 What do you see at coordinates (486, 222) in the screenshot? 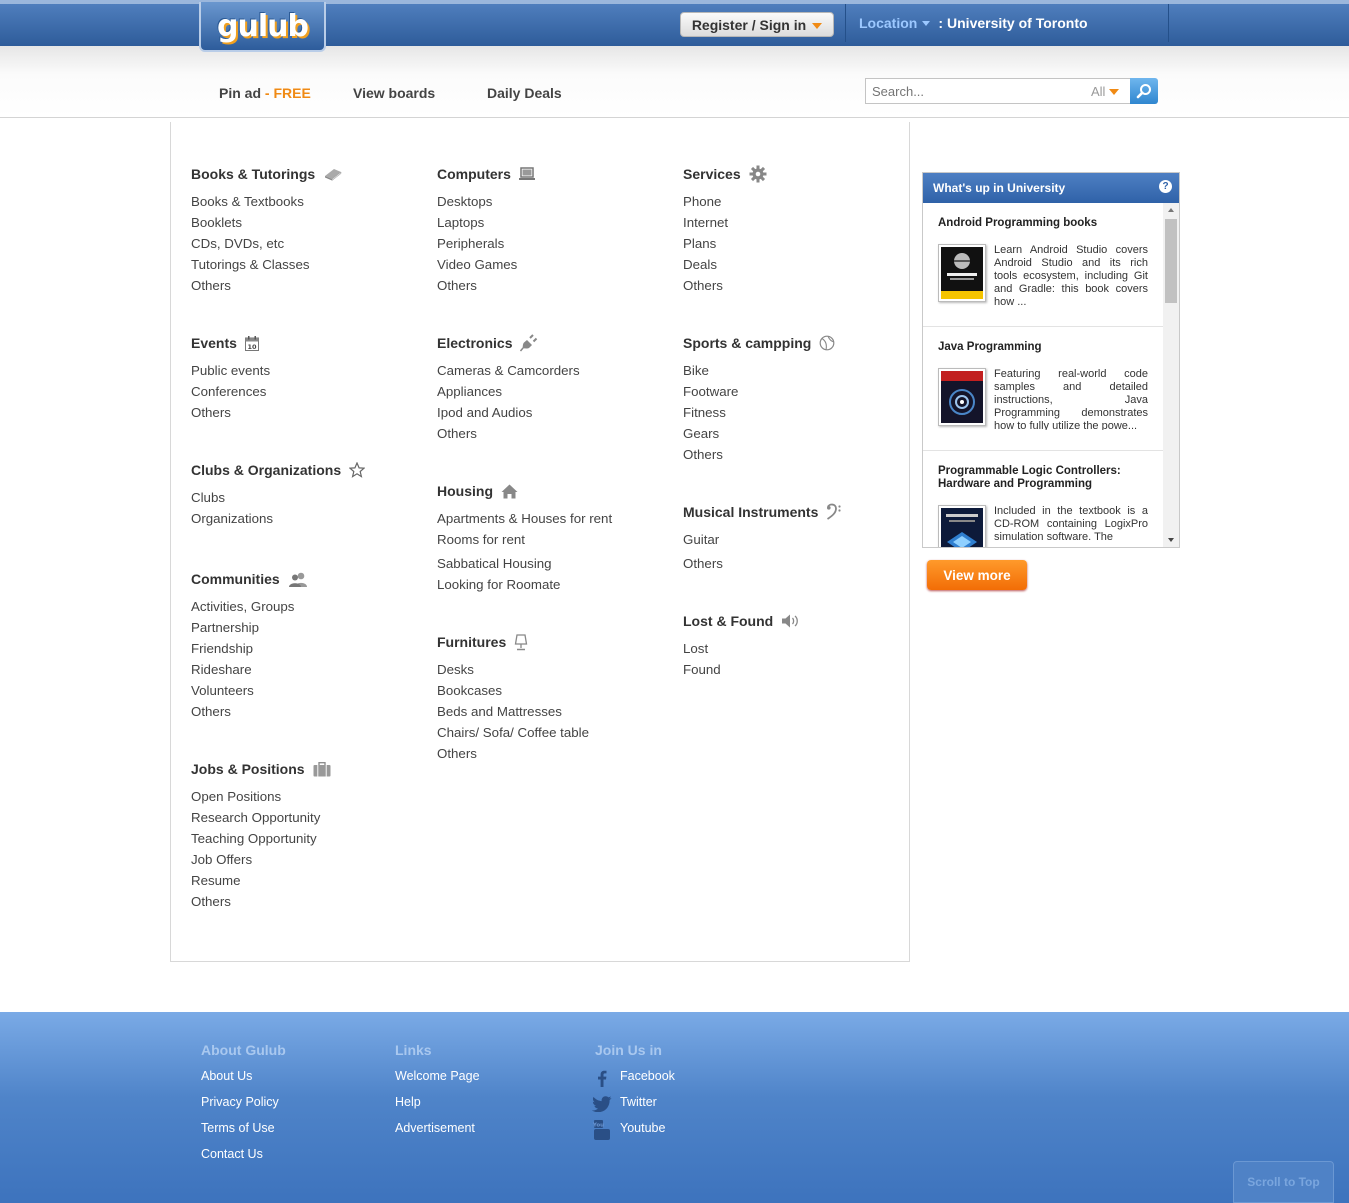
I see `category-item: Laptops` at bounding box center [486, 222].